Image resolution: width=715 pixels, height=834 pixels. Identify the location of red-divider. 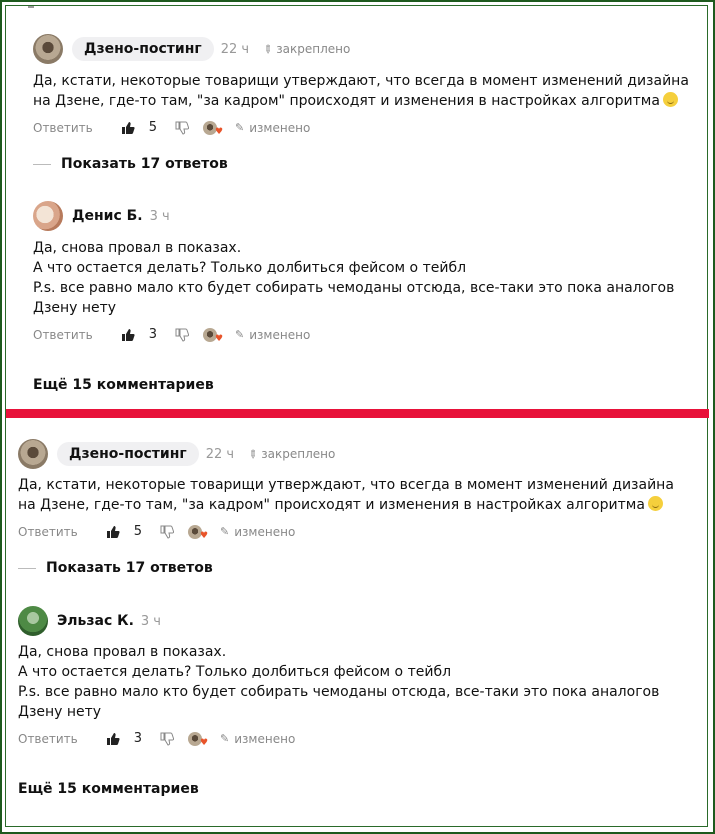
(357, 413).